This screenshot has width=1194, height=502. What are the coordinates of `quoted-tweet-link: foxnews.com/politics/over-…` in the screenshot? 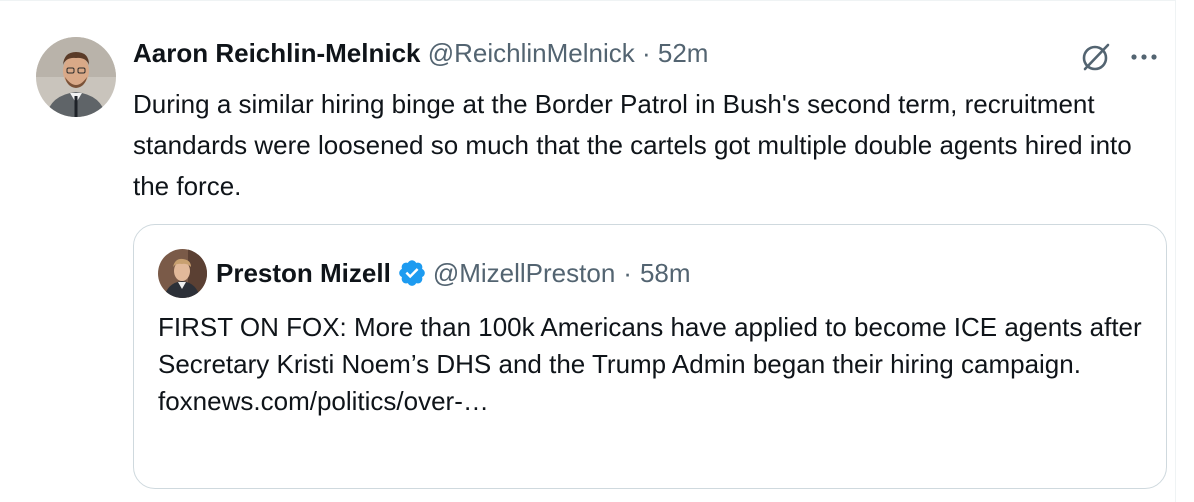 It's located at (653, 401).